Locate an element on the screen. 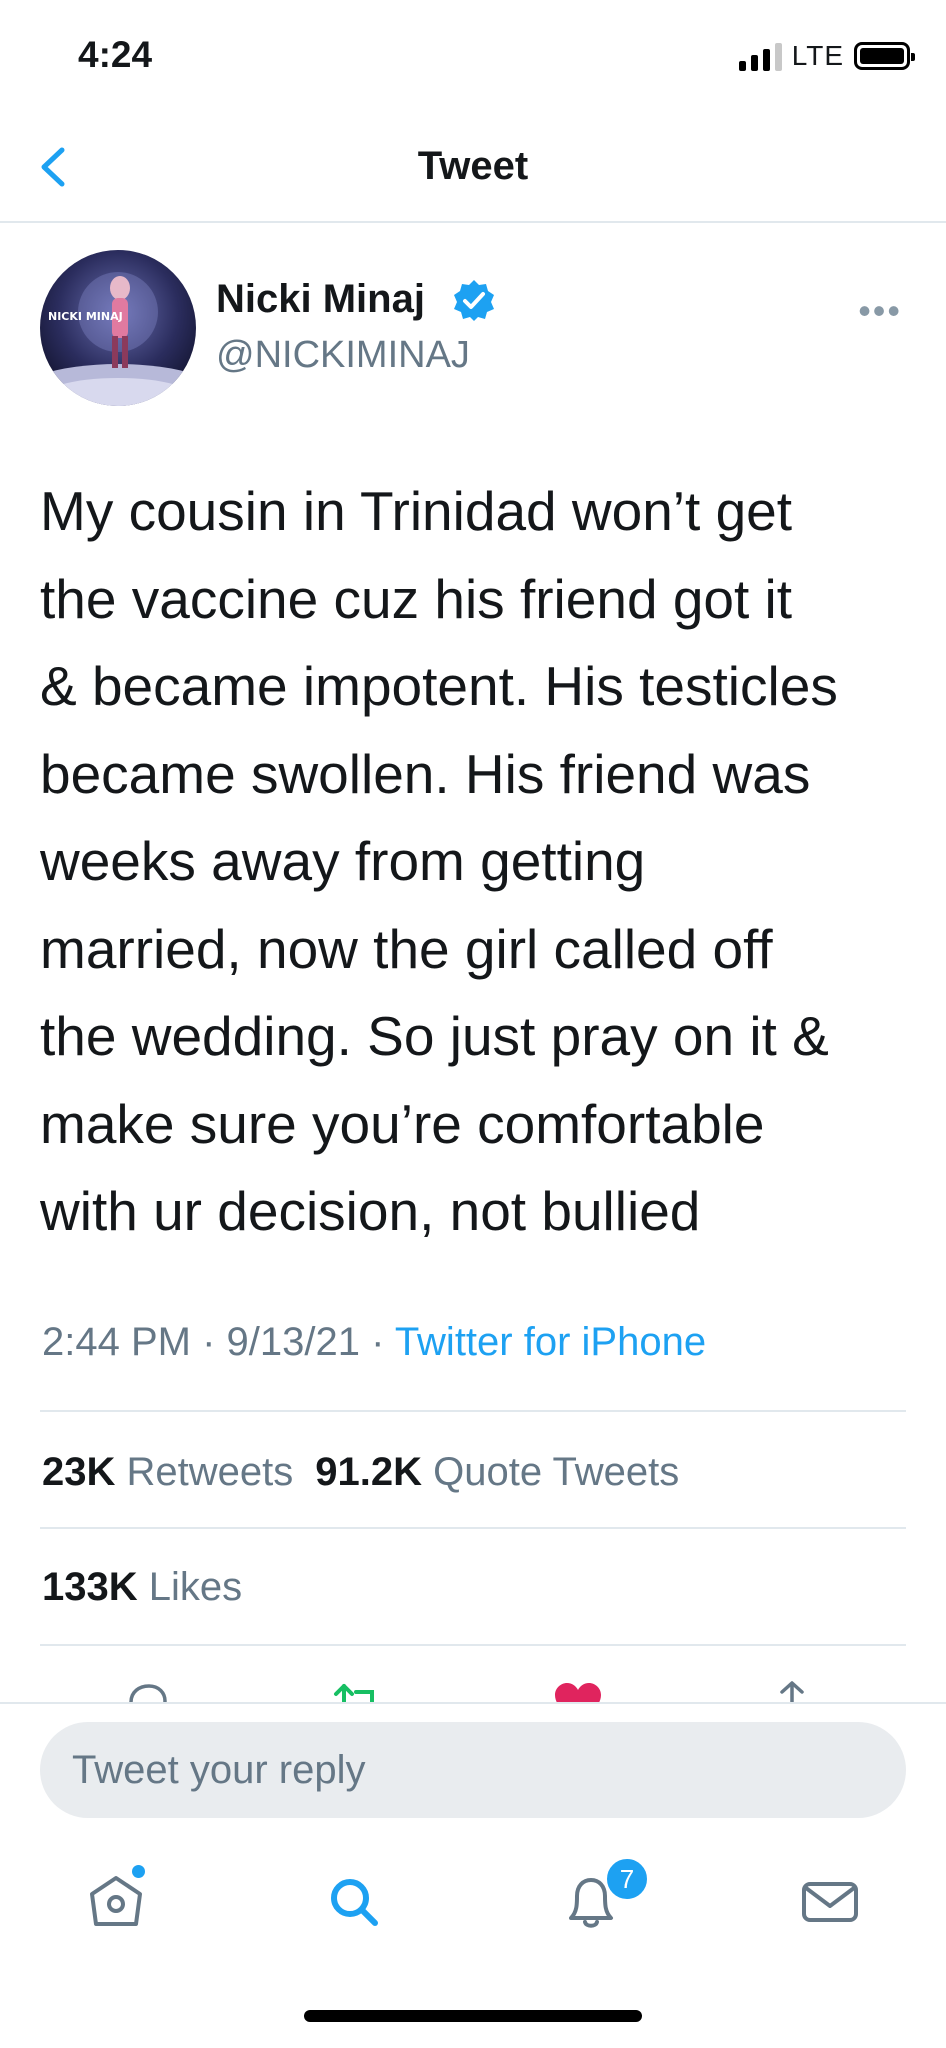  navigation-bar: Tweet is located at coordinates (473, 171).